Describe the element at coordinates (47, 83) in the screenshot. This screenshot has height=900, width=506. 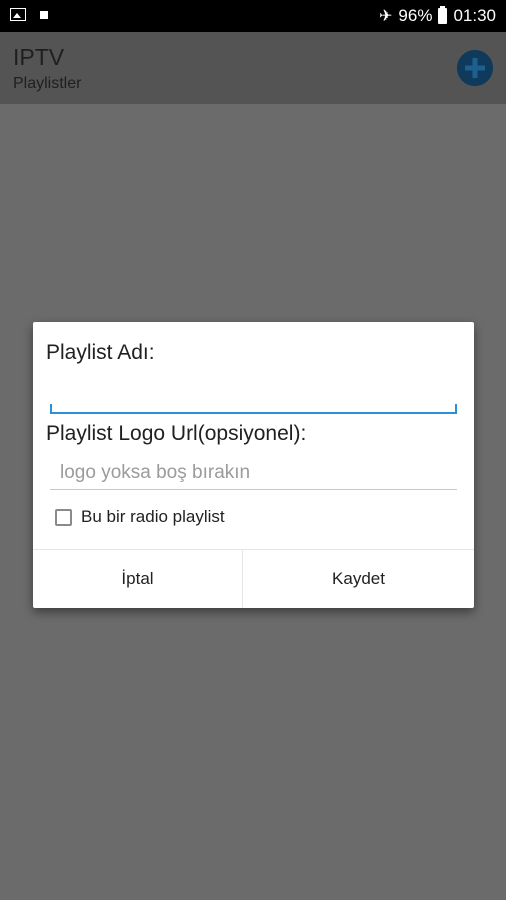
I see `app-subtitle: Playlistler` at that location.